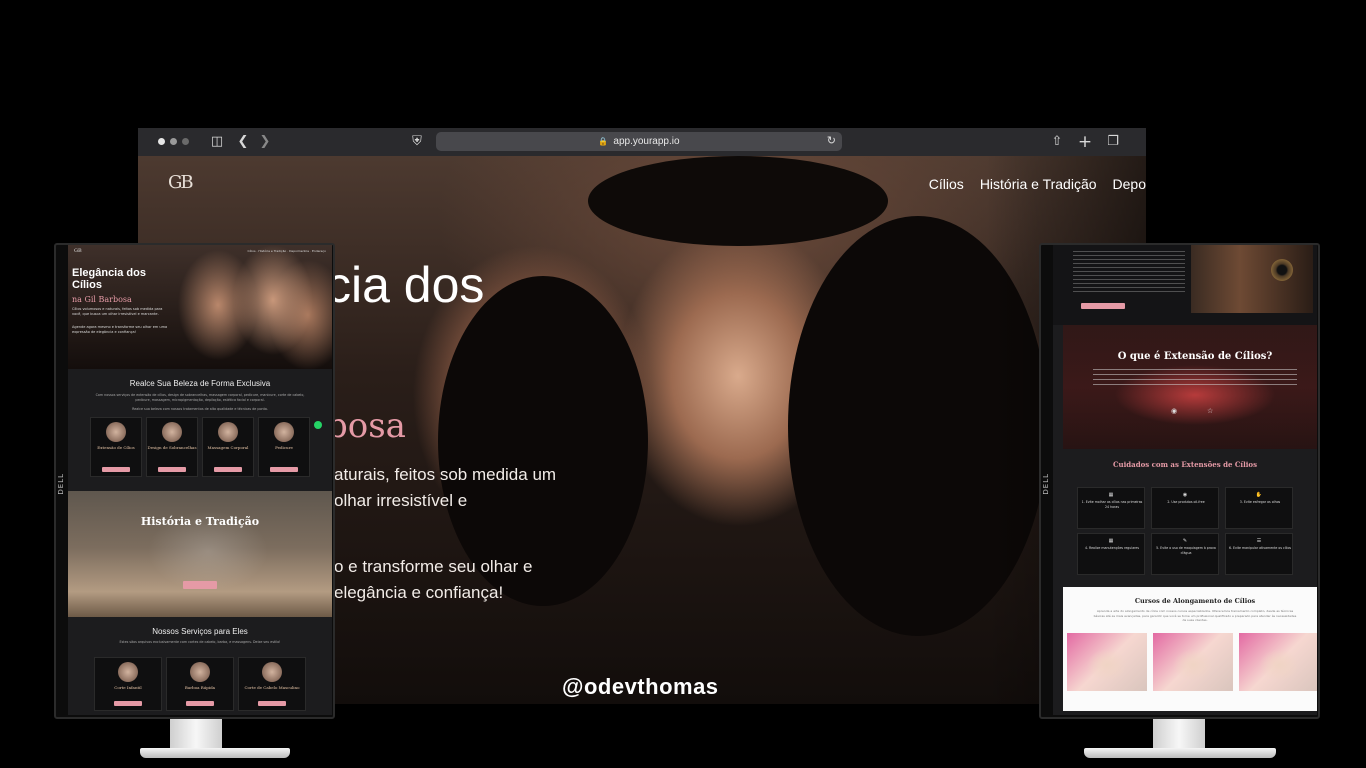 The width and height of the screenshot is (1366, 768). Describe the element at coordinates (1210, 411) in the screenshot. I see `star-icon: ☆` at that location.